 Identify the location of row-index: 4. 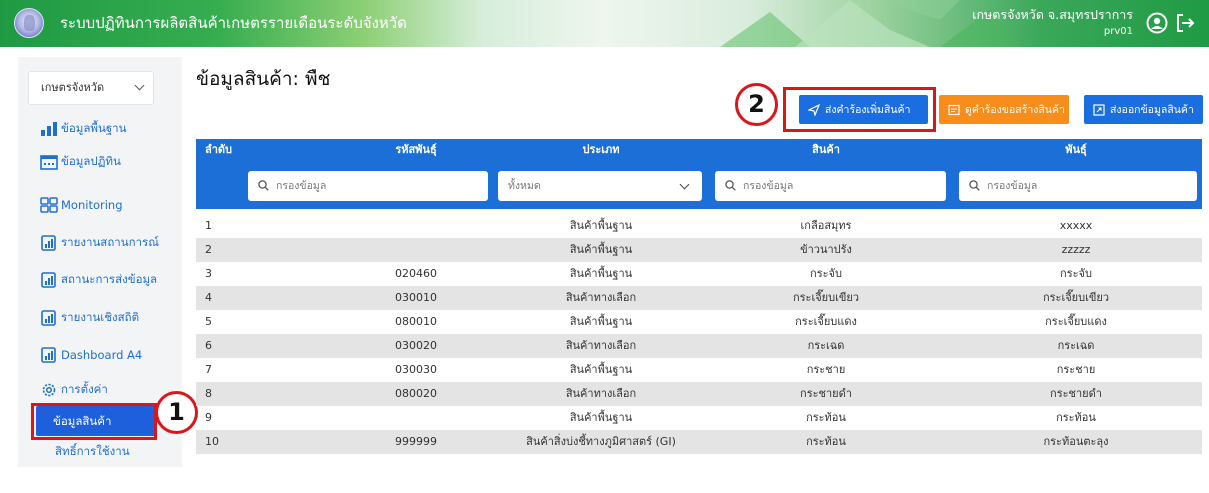
(208, 297).